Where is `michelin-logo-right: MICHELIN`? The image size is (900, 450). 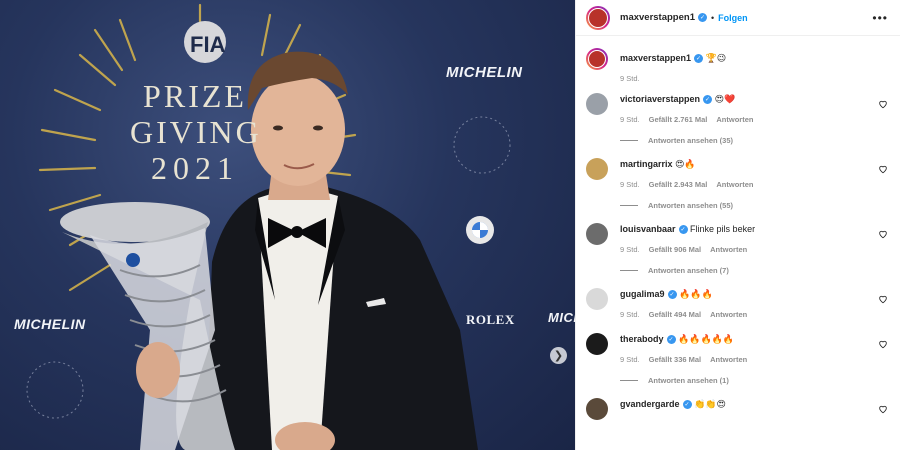
michelin-logo-right: MICHELIN is located at coordinates (561, 317).